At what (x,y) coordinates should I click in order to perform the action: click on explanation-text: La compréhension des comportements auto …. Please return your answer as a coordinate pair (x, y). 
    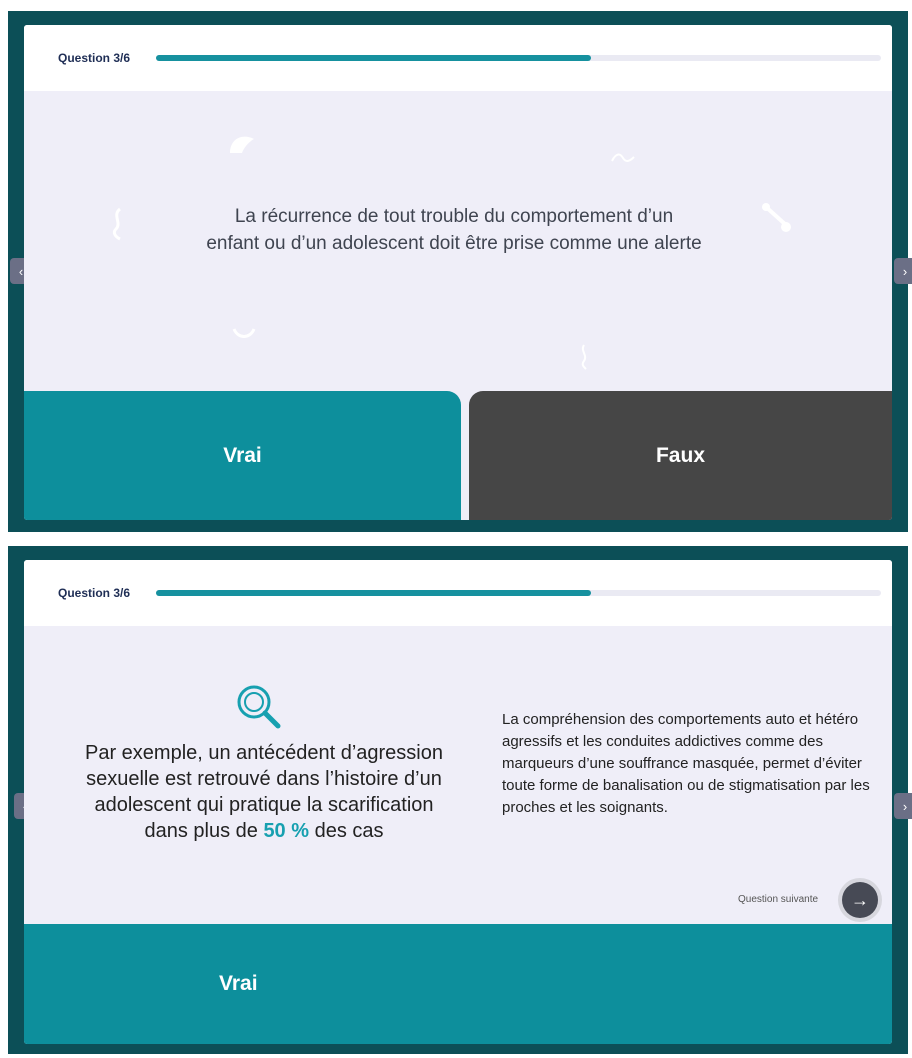
    Looking at the image, I should click on (686, 763).